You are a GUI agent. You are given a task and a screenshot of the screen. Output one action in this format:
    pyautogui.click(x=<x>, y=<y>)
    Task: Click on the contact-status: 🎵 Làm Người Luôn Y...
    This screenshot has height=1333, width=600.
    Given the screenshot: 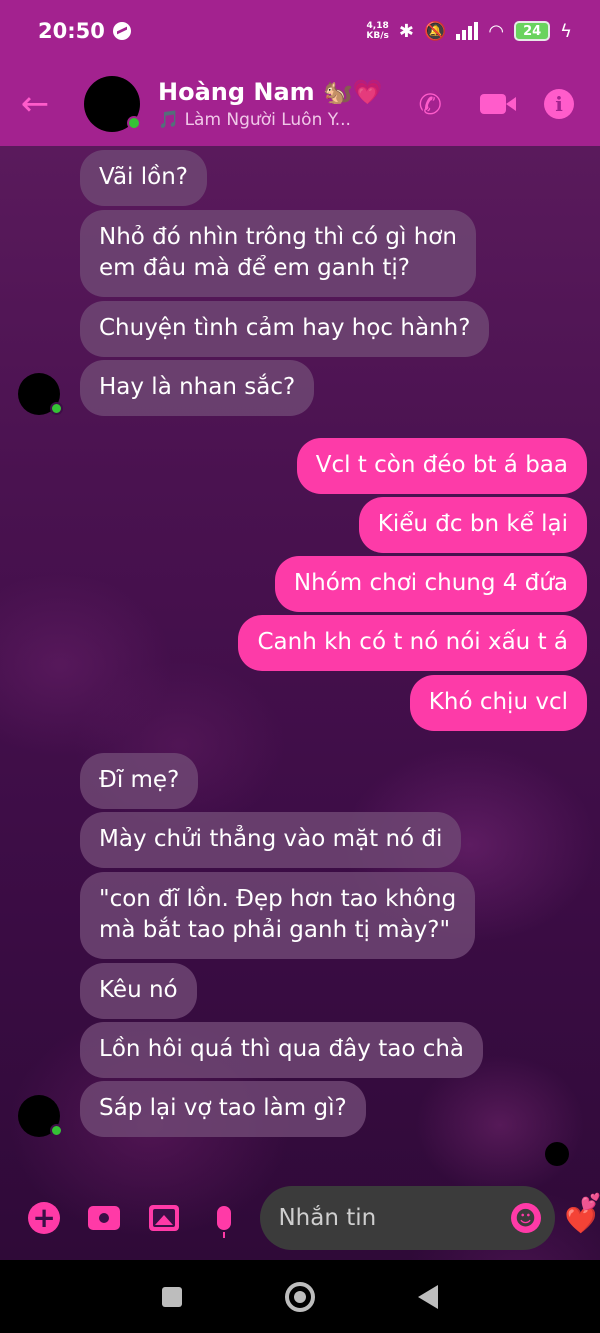 What is the action you would take?
    pyautogui.click(x=254, y=120)
    